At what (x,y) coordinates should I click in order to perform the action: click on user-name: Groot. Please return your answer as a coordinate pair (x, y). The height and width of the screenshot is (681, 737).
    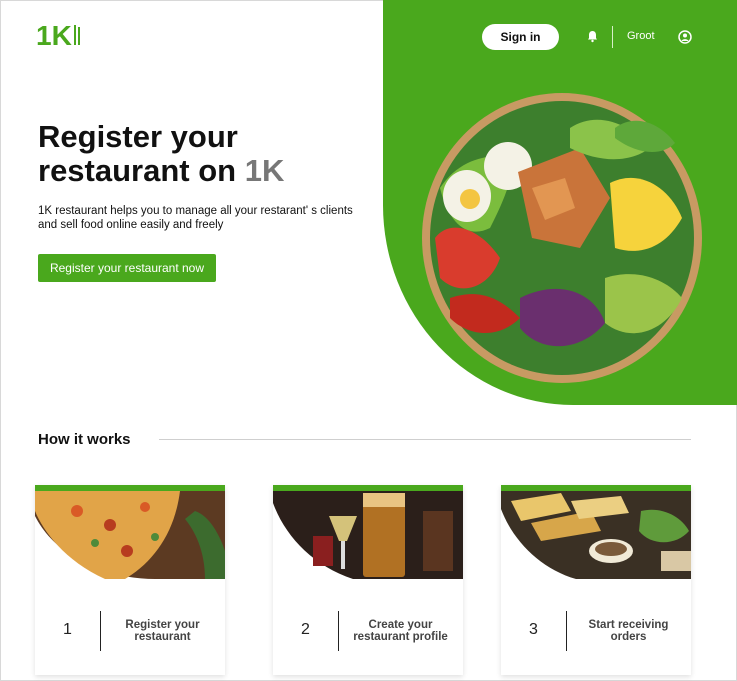
    Looking at the image, I should click on (641, 36).